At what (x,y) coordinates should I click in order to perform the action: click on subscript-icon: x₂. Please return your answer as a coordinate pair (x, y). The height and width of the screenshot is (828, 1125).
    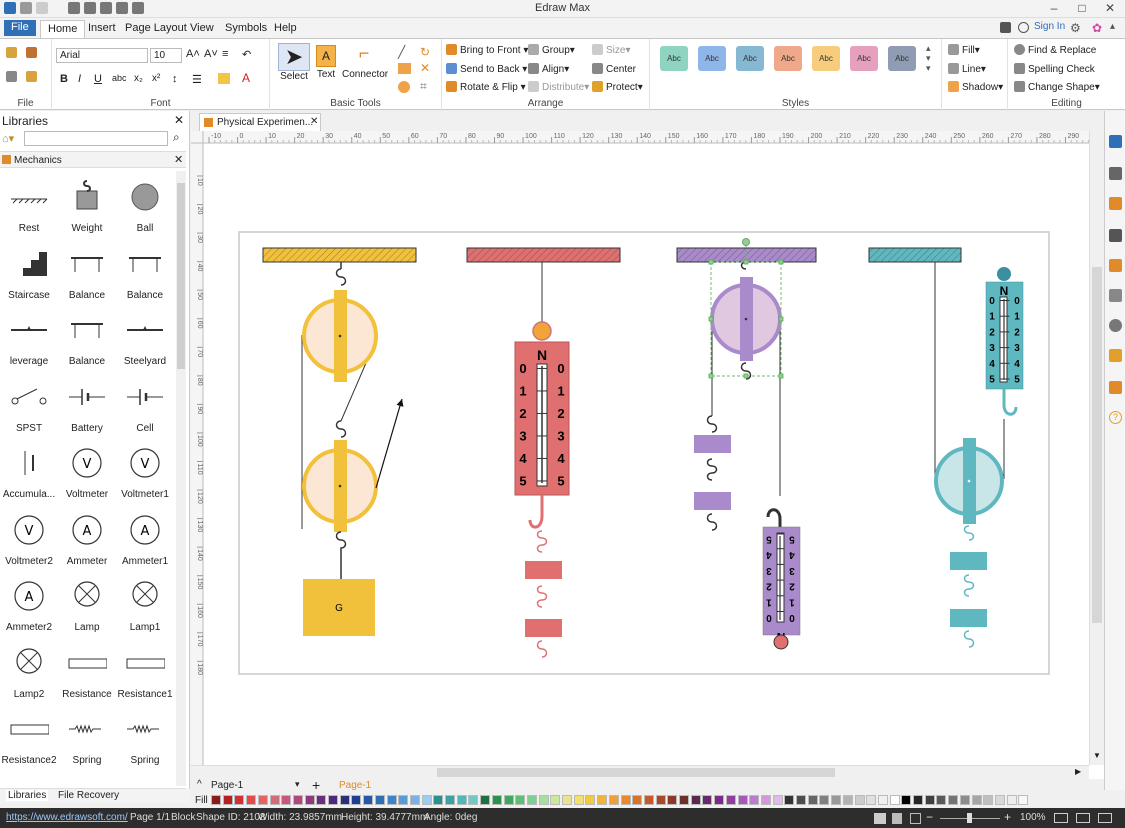
    Looking at the image, I should click on (138, 78).